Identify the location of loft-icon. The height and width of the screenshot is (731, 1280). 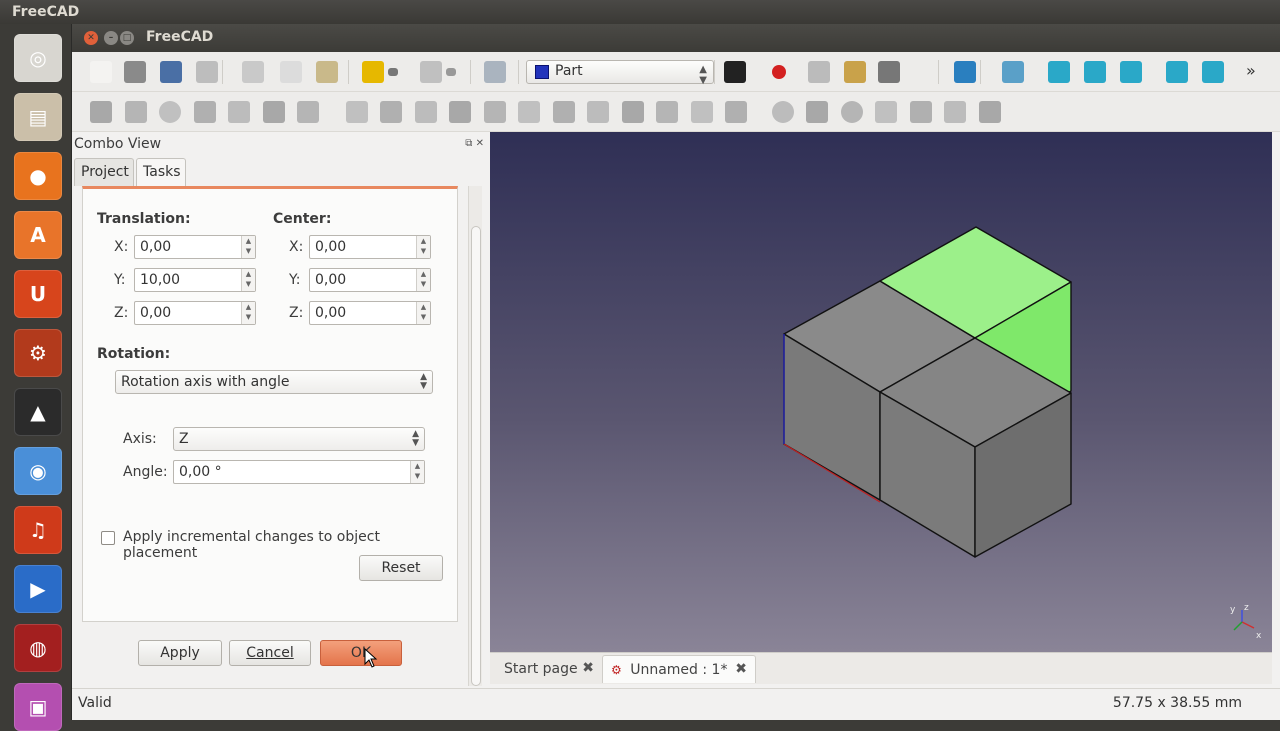
(598, 112).